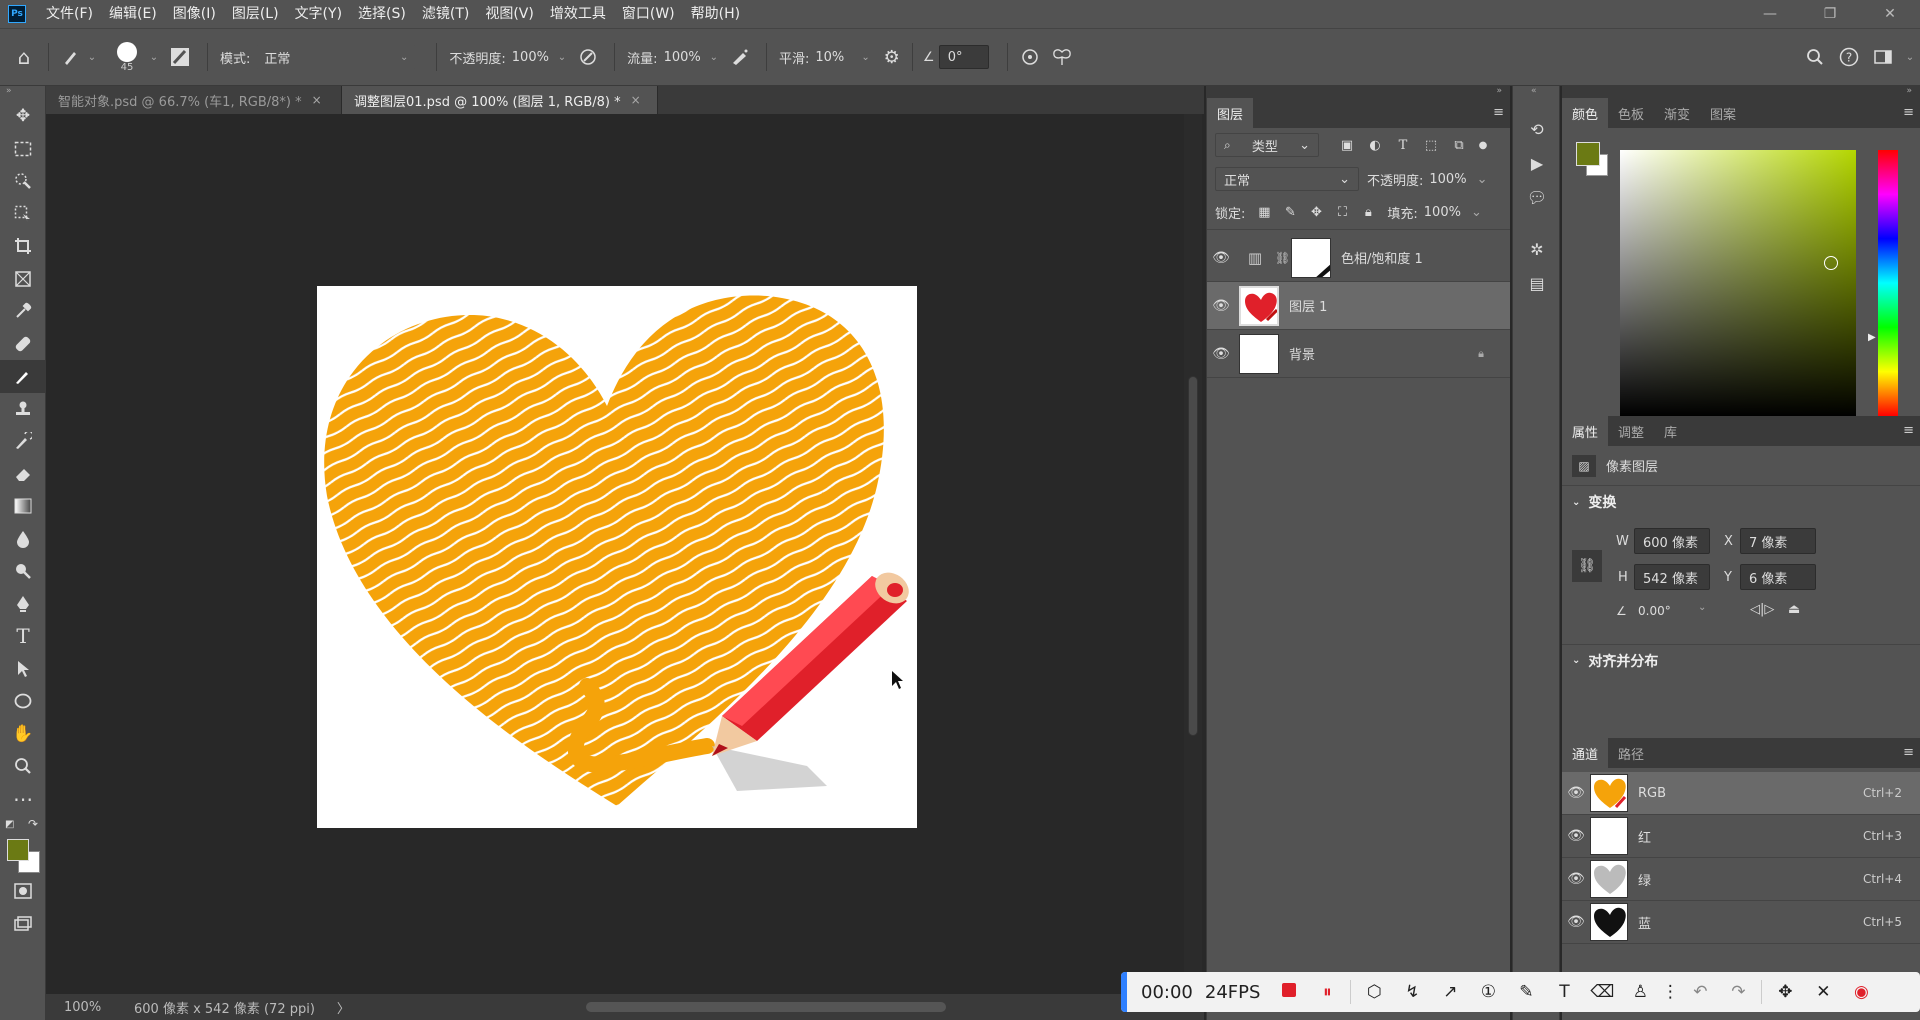 The image size is (1920, 1020). What do you see at coordinates (23, 116) in the screenshot?
I see `move-tool-icon: ✥` at bounding box center [23, 116].